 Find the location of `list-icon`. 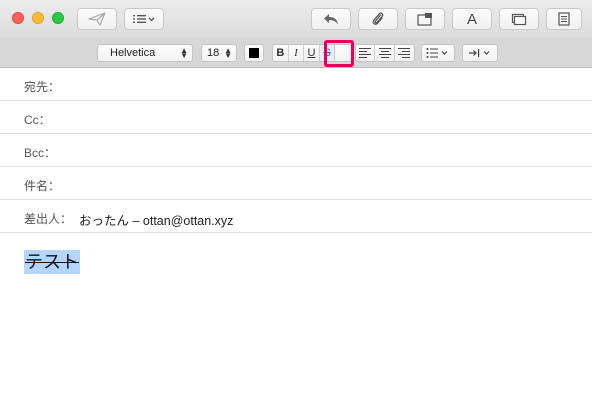

list-icon is located at coordinates (144, 19).